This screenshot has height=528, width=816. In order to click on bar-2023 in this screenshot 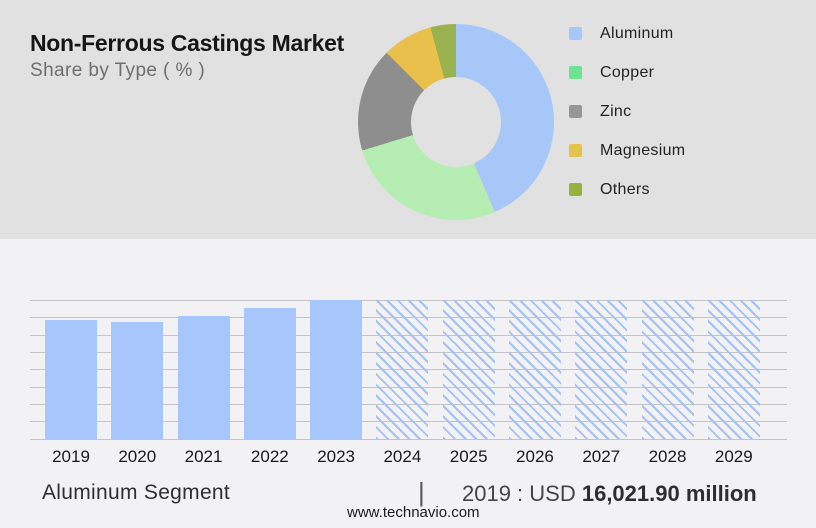, I will do `click(336, 369)`.